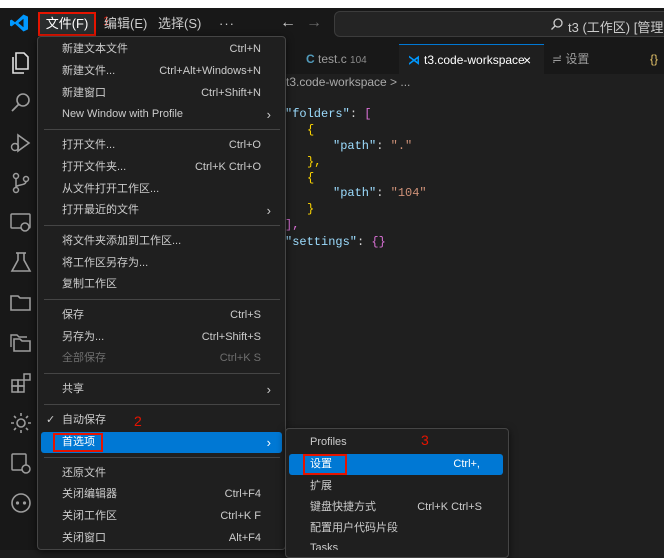 This screenshot has height=558, width=664. I want to click on code-key: "folders", so click(317, 114).